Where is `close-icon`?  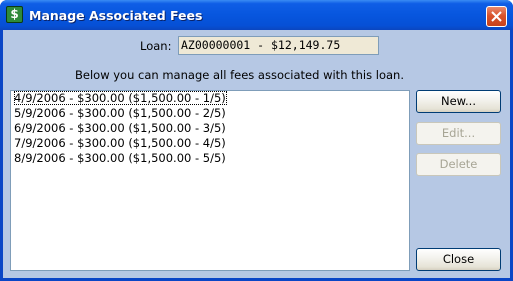 close-icon is located at coordinates (496, 16).